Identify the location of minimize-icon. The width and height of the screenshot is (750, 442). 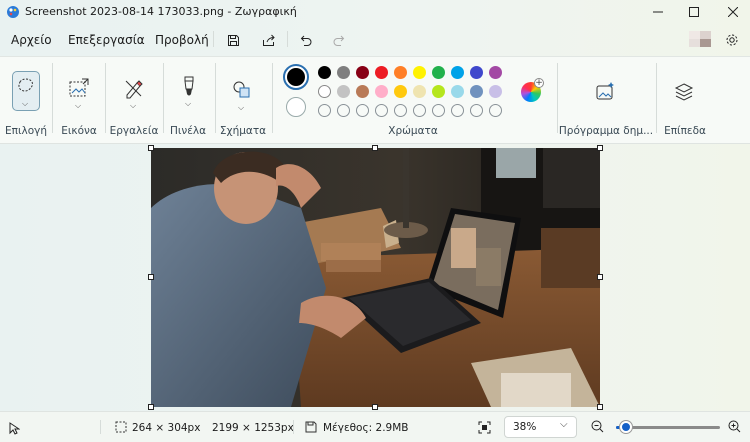
(658, 12).